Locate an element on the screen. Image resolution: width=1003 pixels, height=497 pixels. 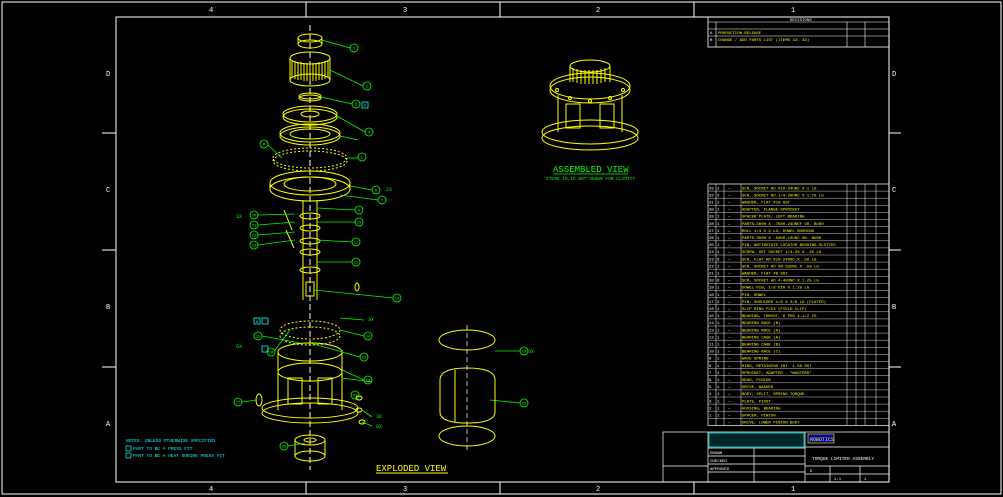
company-name: ROBOTICS is located at coordinates (822, 440).